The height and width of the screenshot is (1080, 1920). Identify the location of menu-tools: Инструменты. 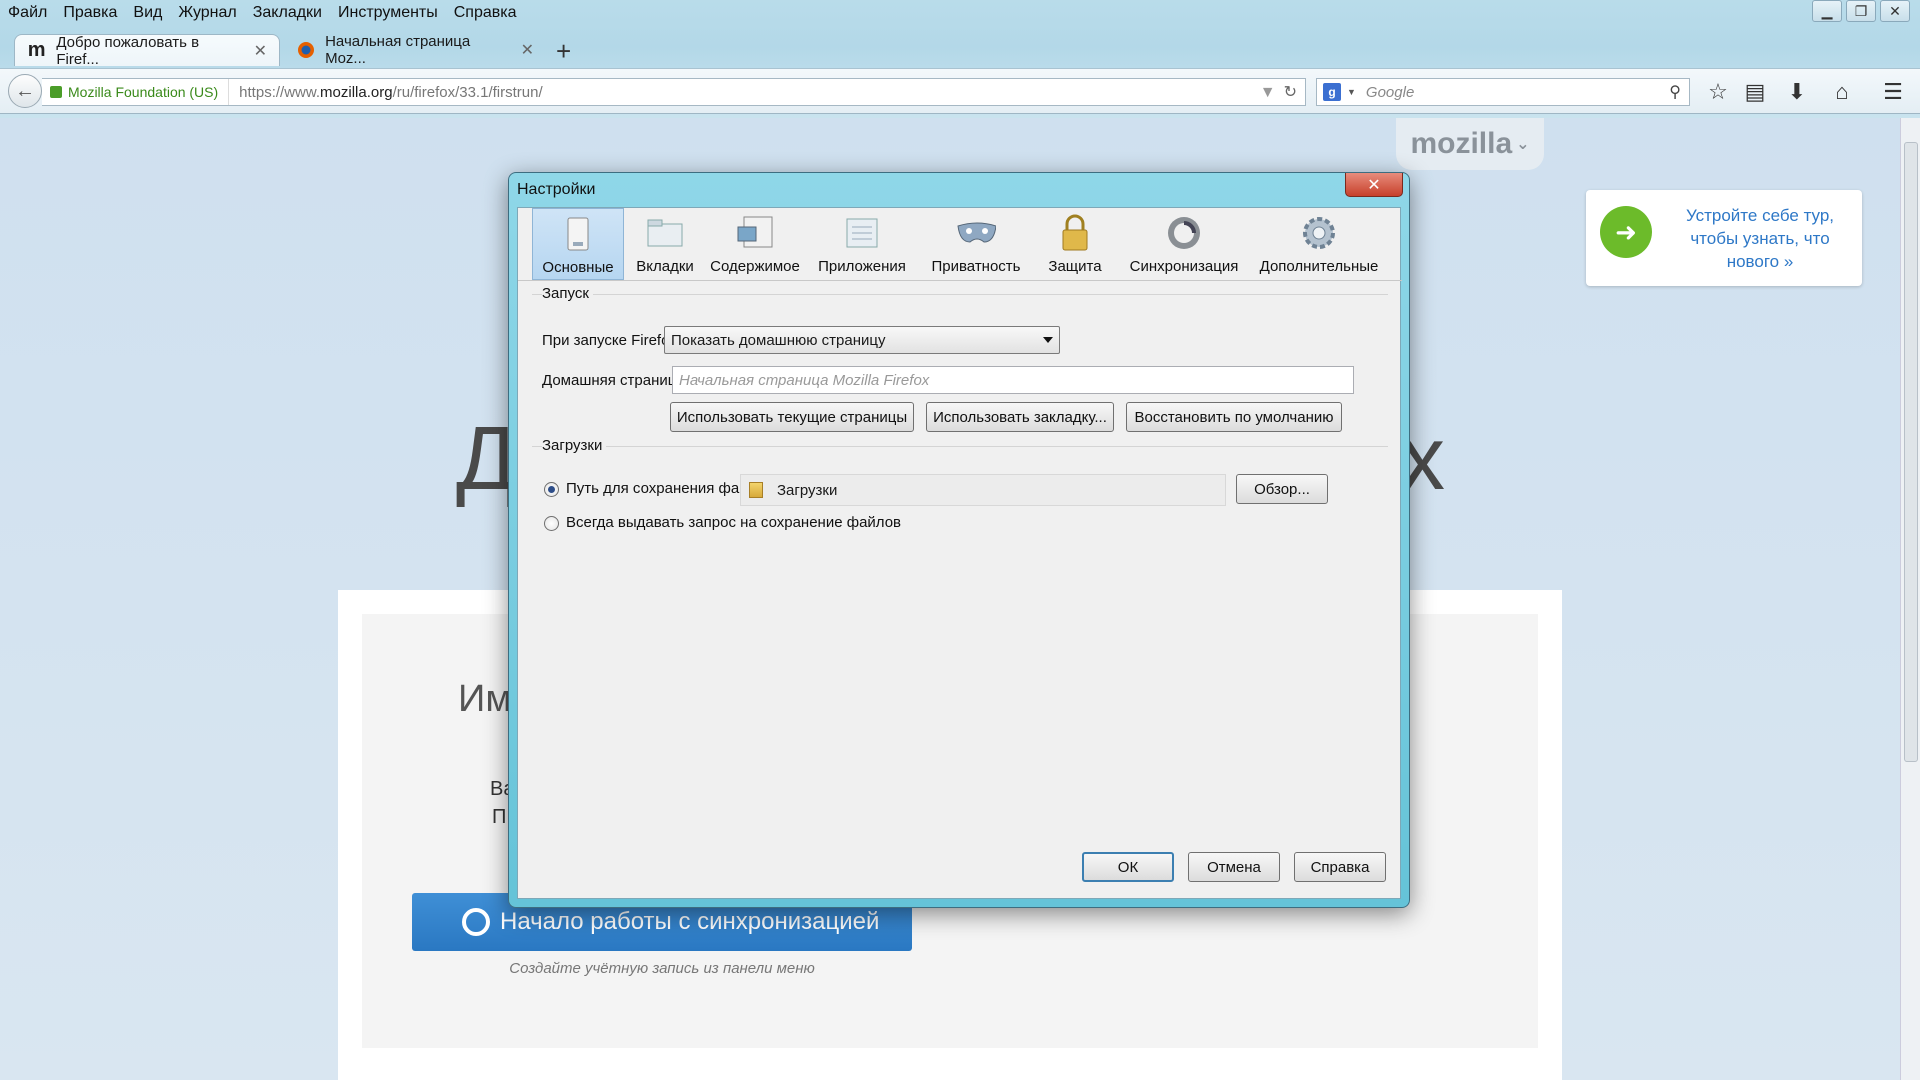
(388, 13).